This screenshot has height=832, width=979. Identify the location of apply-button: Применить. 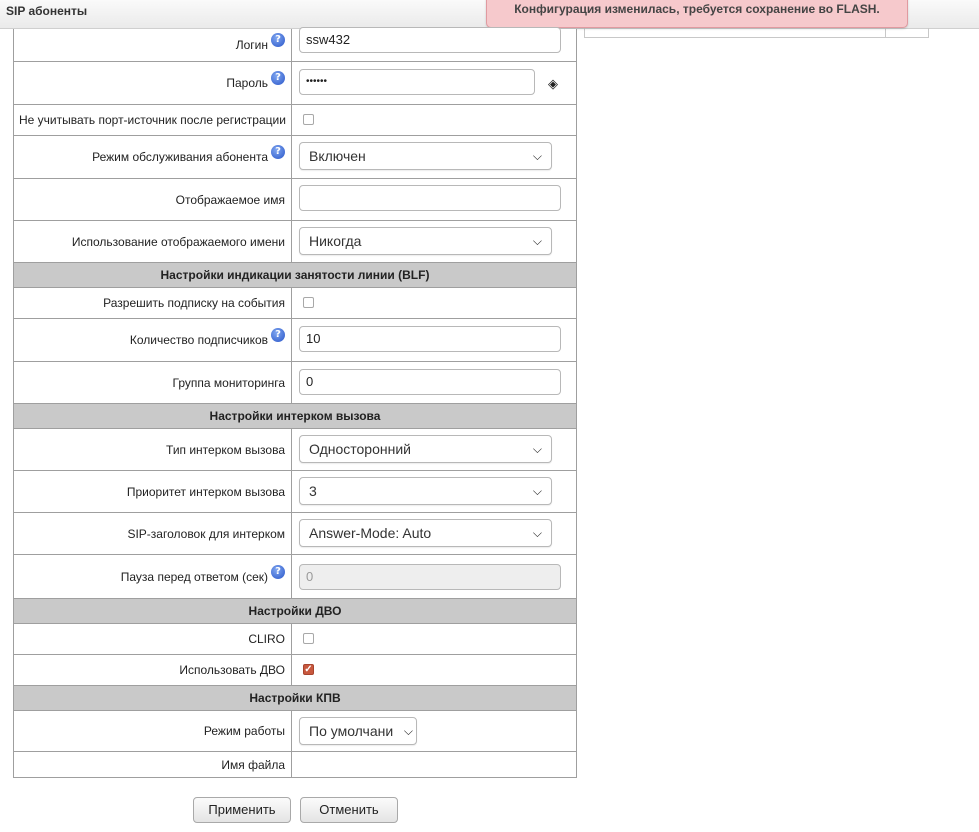
(242, 810).